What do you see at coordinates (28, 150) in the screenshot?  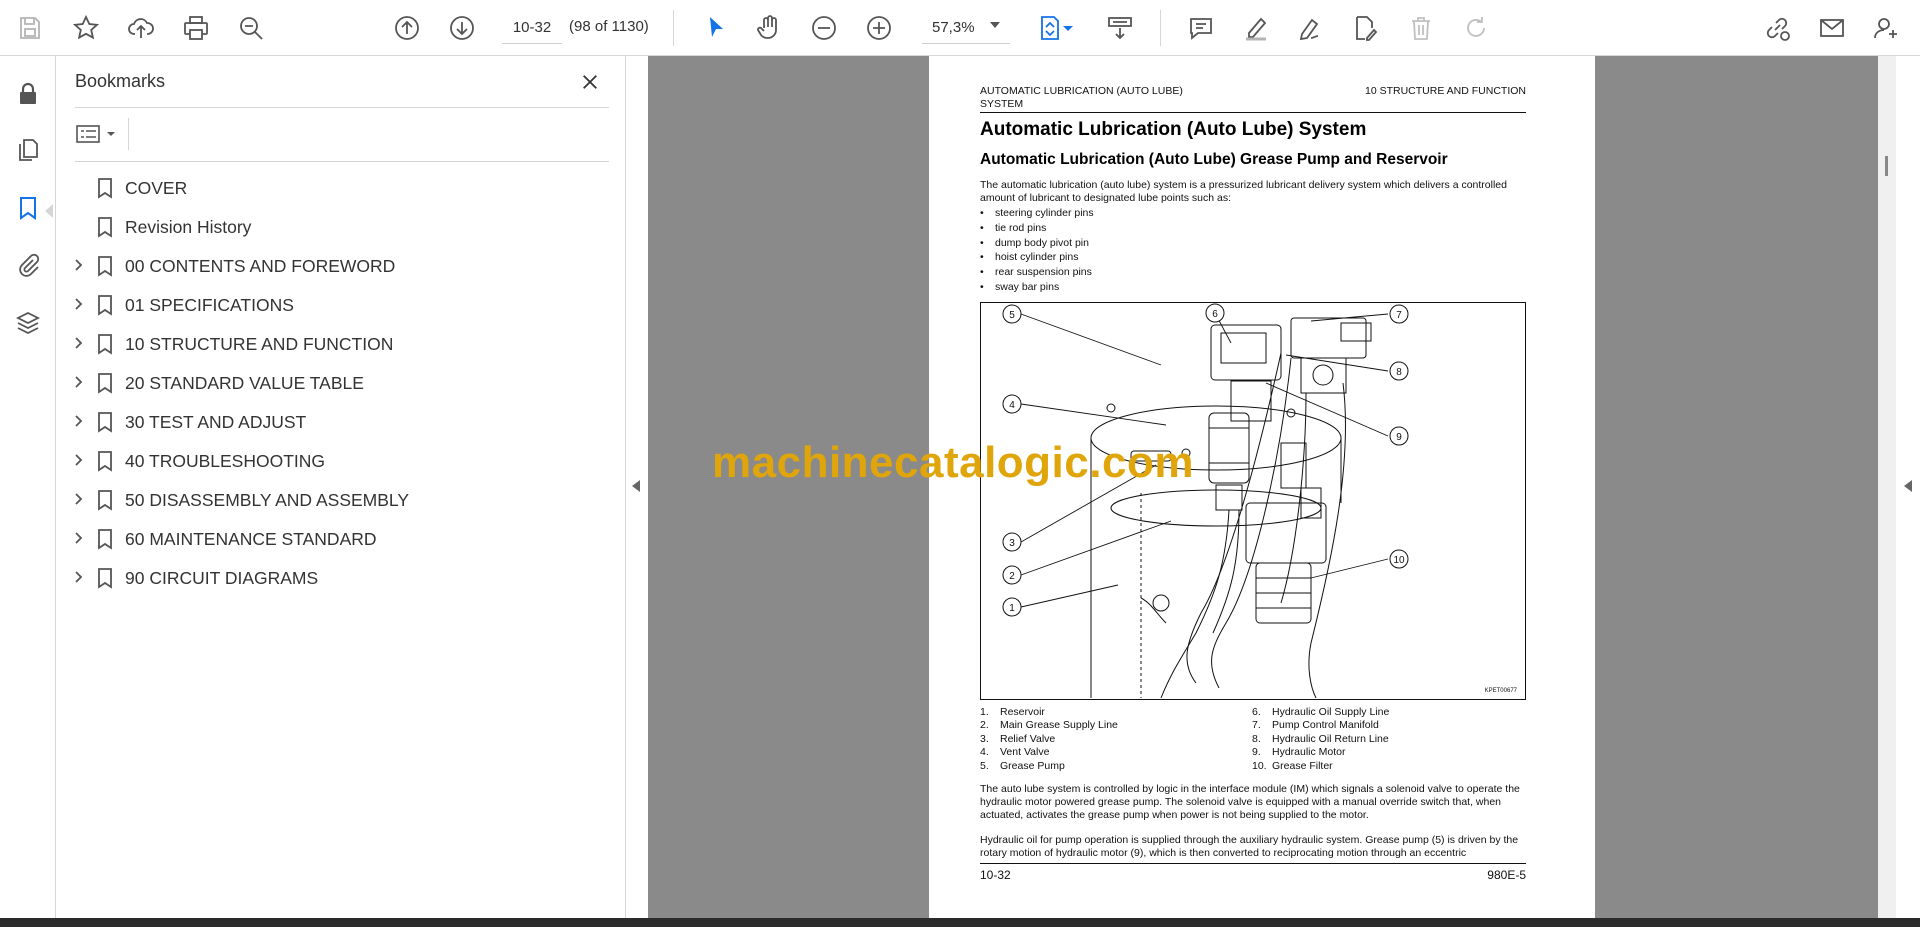 I see `page-thumbnails-icon` at bounding box center [28, 150].